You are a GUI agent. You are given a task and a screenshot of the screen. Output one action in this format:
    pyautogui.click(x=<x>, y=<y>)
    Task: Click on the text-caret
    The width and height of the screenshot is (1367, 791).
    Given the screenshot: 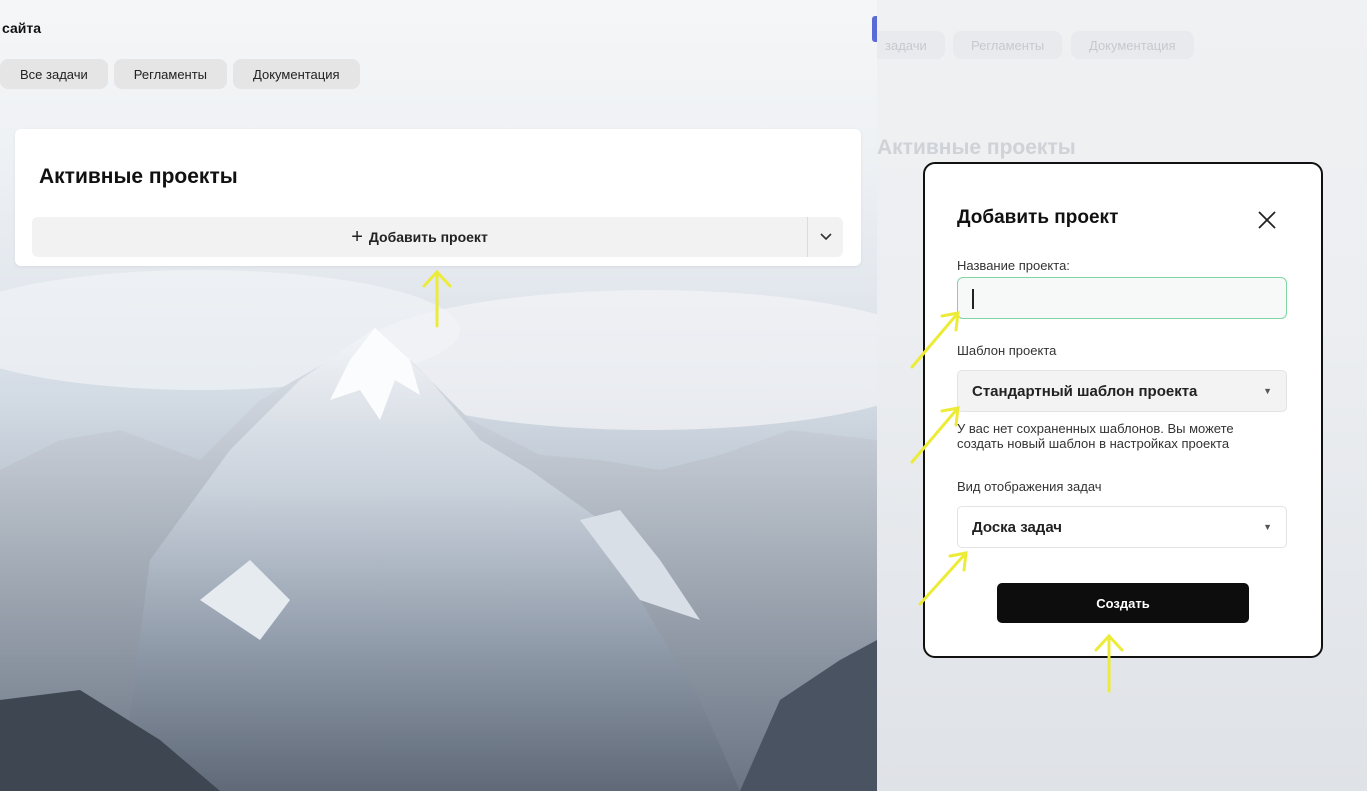 What is the action you would take?
    pyautogui.click(x=973, y=299)
    